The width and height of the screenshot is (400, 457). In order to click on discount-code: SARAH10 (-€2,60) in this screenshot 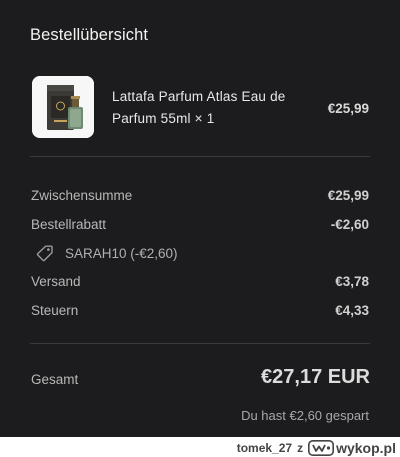, I will do `click(107, 253)`.